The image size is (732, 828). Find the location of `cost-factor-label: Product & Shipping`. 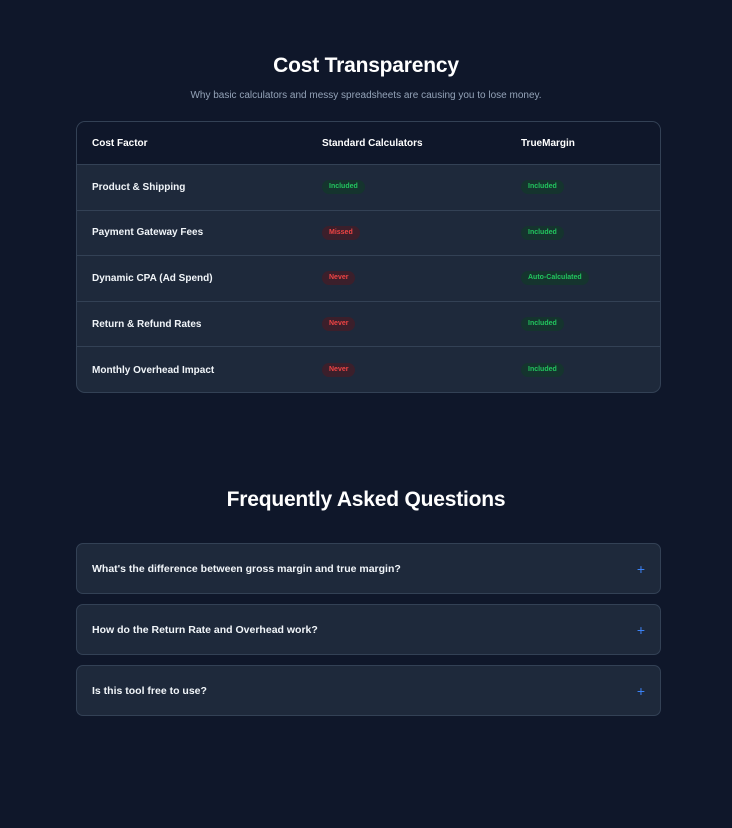

cost-factor-label: Product & Shipping is located at coordinates (139, 187).